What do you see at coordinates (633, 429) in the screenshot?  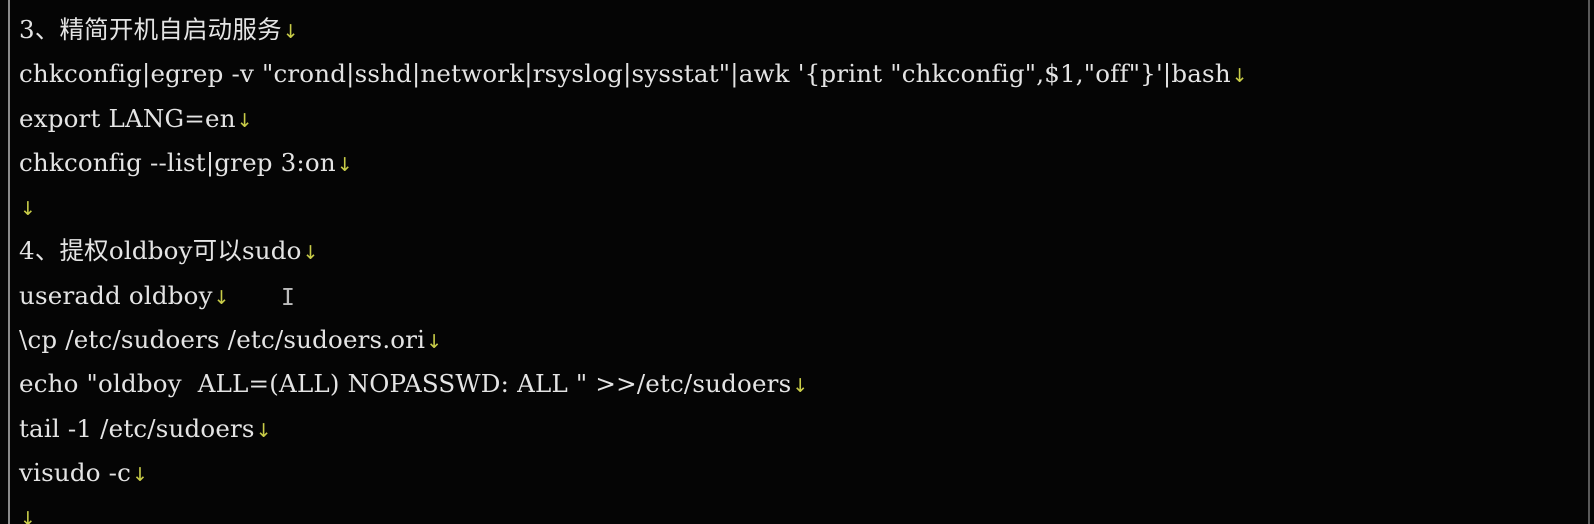 I see `text-line: tail -1 /etc/sudoers↓` at bounding box center [633, 429].